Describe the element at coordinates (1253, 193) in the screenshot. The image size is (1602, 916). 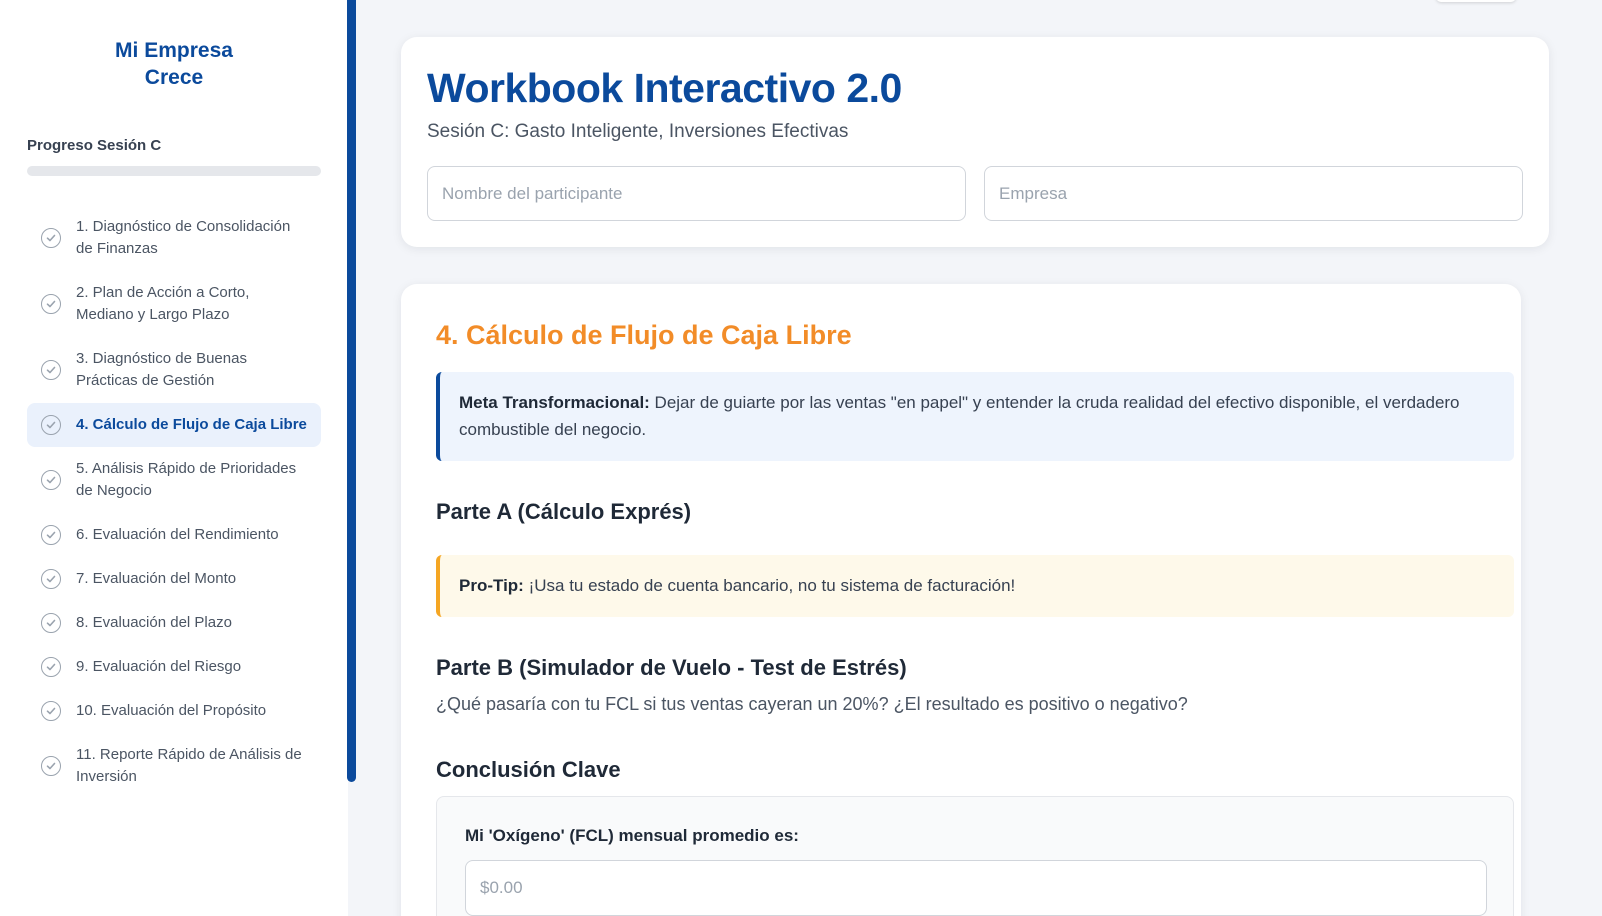
I see `company-input` at that location.